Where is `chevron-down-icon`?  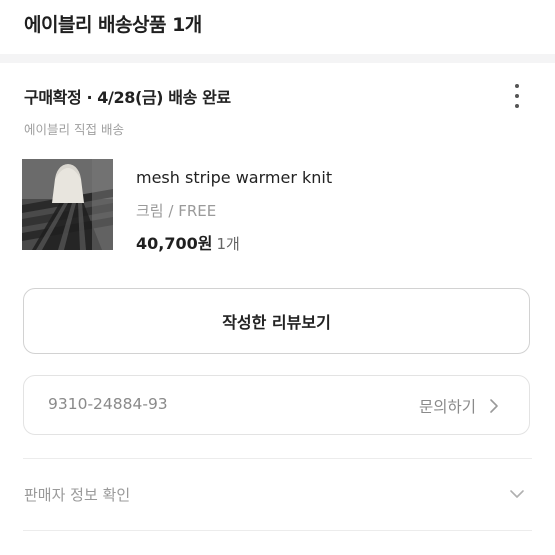 chevron-down-icon is located at coordinates (517, 493).